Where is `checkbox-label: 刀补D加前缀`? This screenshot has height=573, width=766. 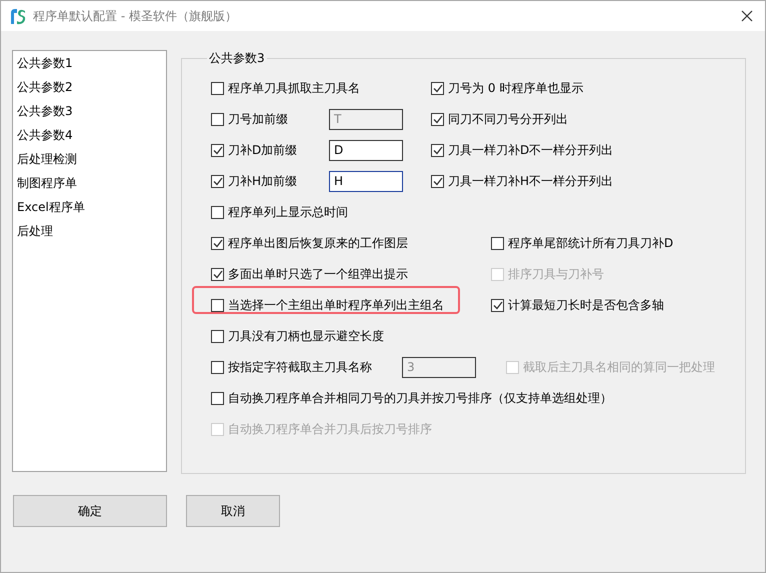
checkbox-label: 刀补D加前缀 is located at coordinates (263, 150).